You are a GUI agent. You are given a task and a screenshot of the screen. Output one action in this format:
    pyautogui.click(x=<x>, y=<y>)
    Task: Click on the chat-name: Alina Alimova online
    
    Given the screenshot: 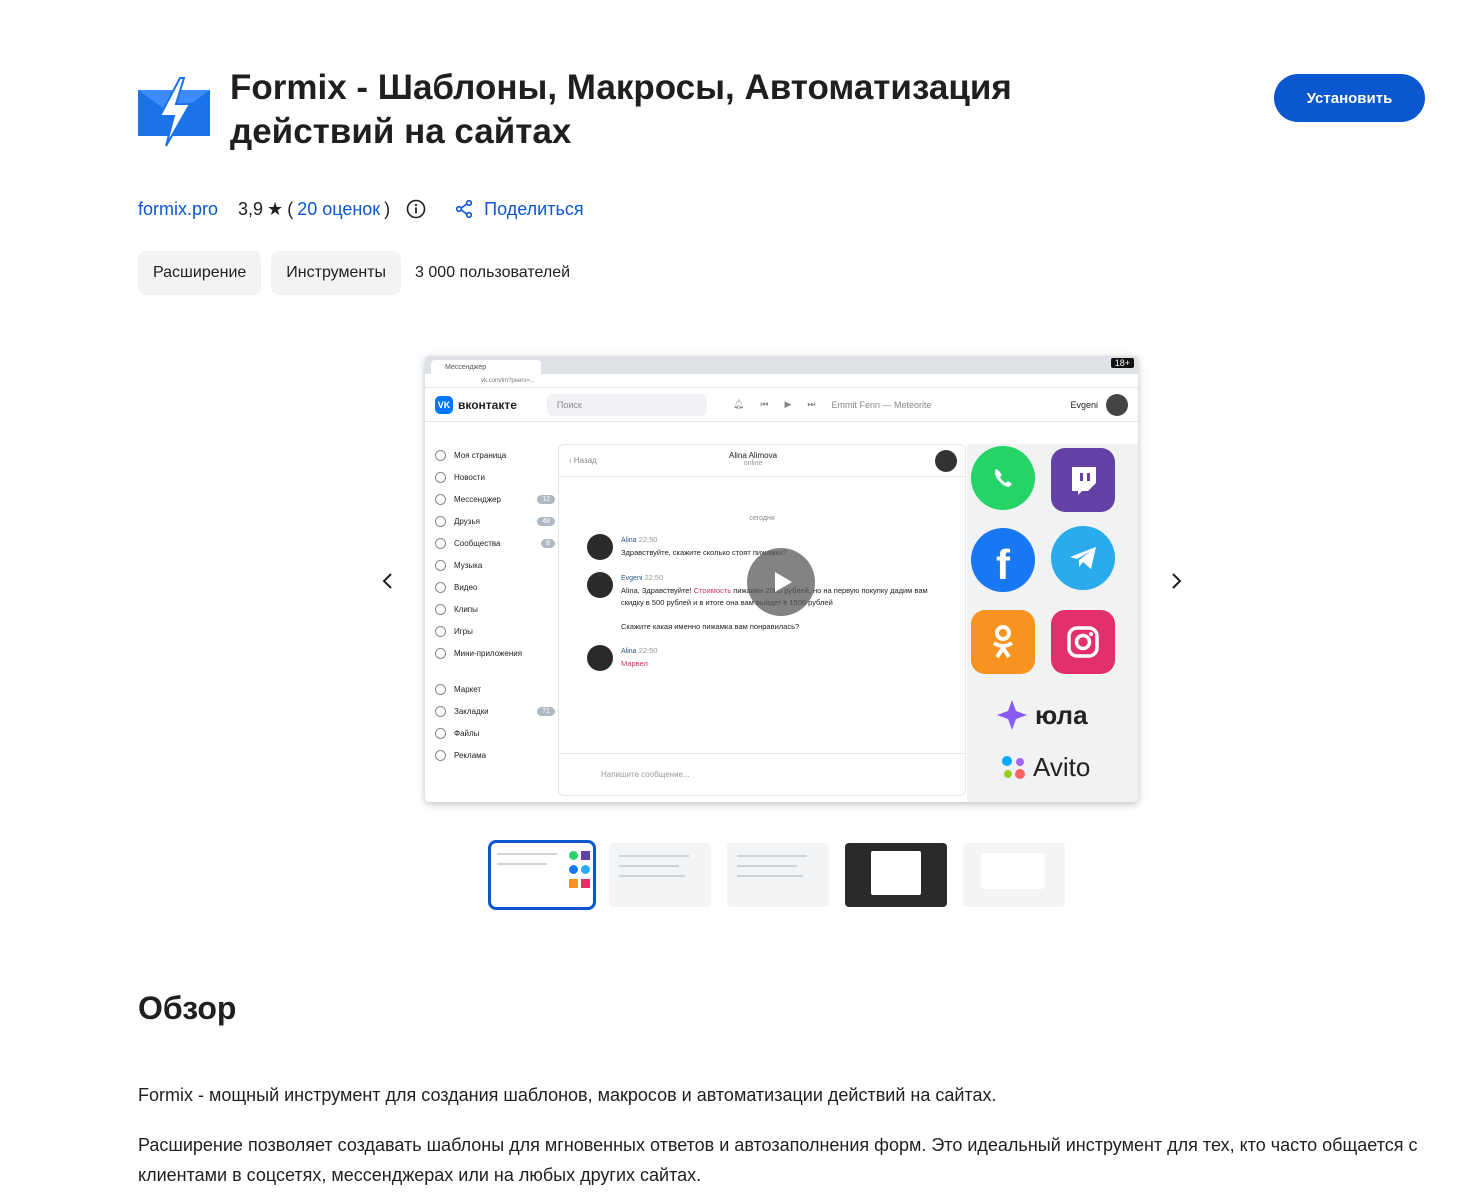 What is the action you would take?
    pyautogui.click(x=753, y=459)
    